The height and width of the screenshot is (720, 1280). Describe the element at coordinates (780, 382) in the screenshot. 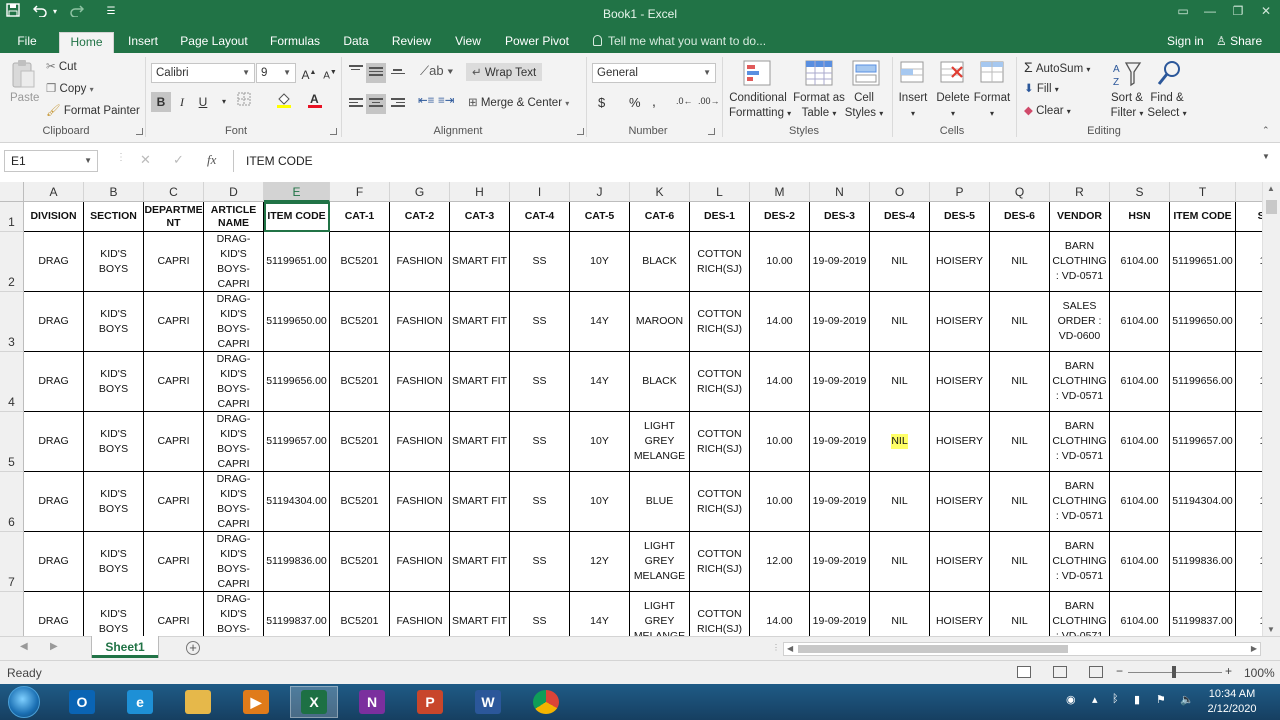

I see `table-cell: 14.00` at that location.